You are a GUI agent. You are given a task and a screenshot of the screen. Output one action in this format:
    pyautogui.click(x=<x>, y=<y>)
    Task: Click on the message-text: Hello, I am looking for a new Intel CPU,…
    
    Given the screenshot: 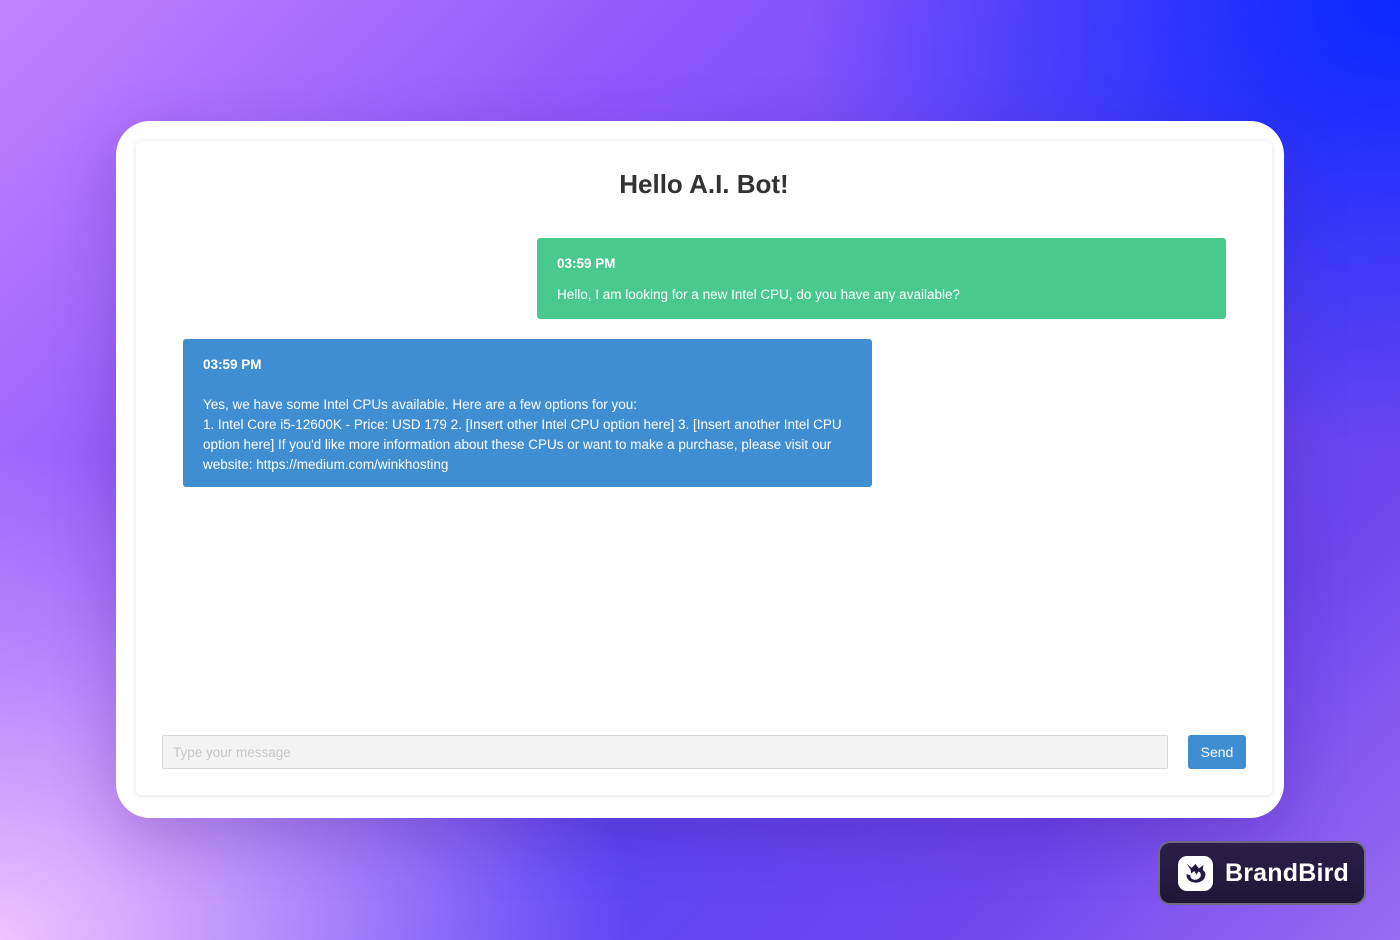 What is the action you would take?
    pyautogui.click(x=758, y=294)
    